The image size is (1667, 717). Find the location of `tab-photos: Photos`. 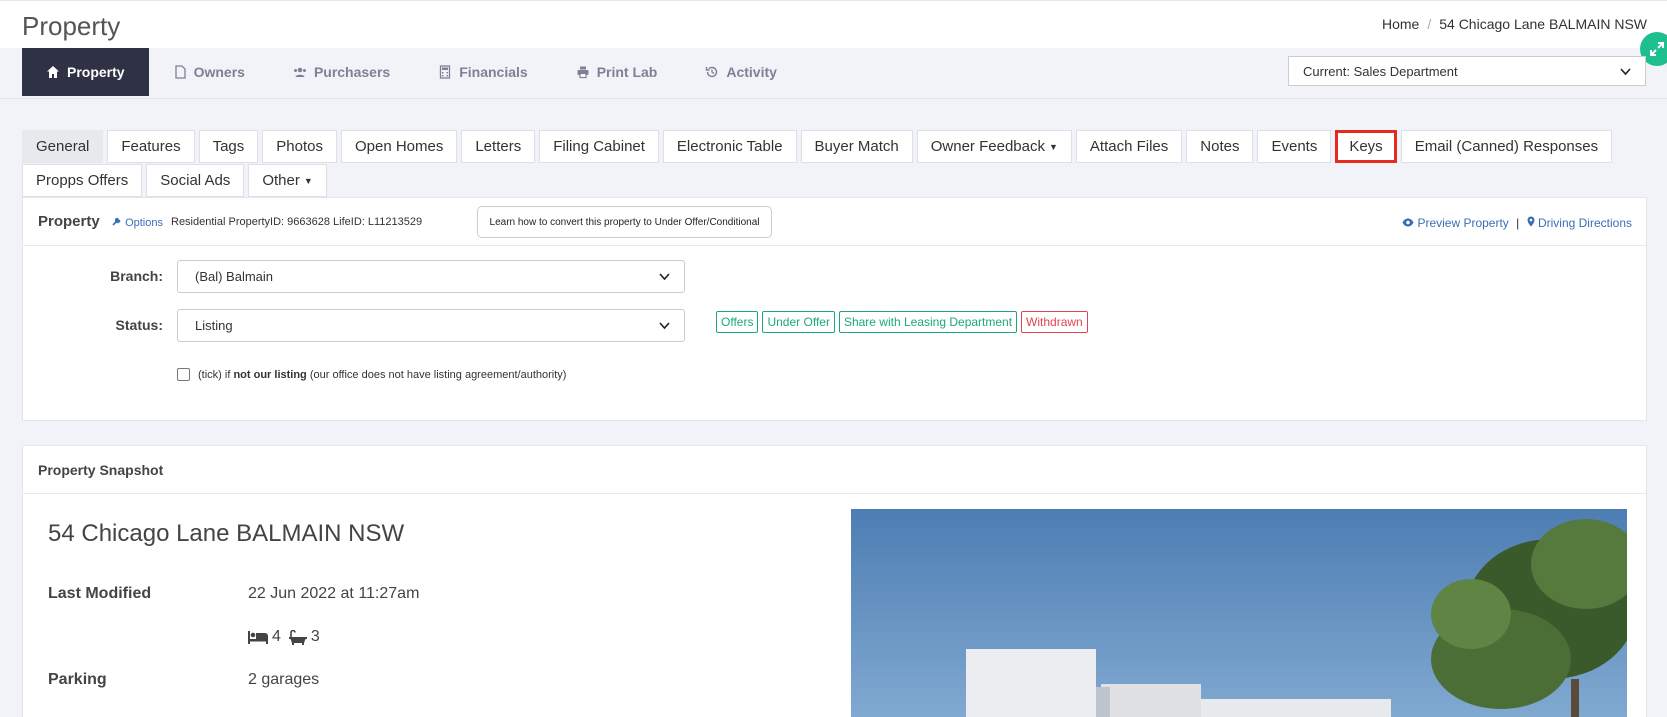

tab-photos: Photos is located at coordinates (299, 146).